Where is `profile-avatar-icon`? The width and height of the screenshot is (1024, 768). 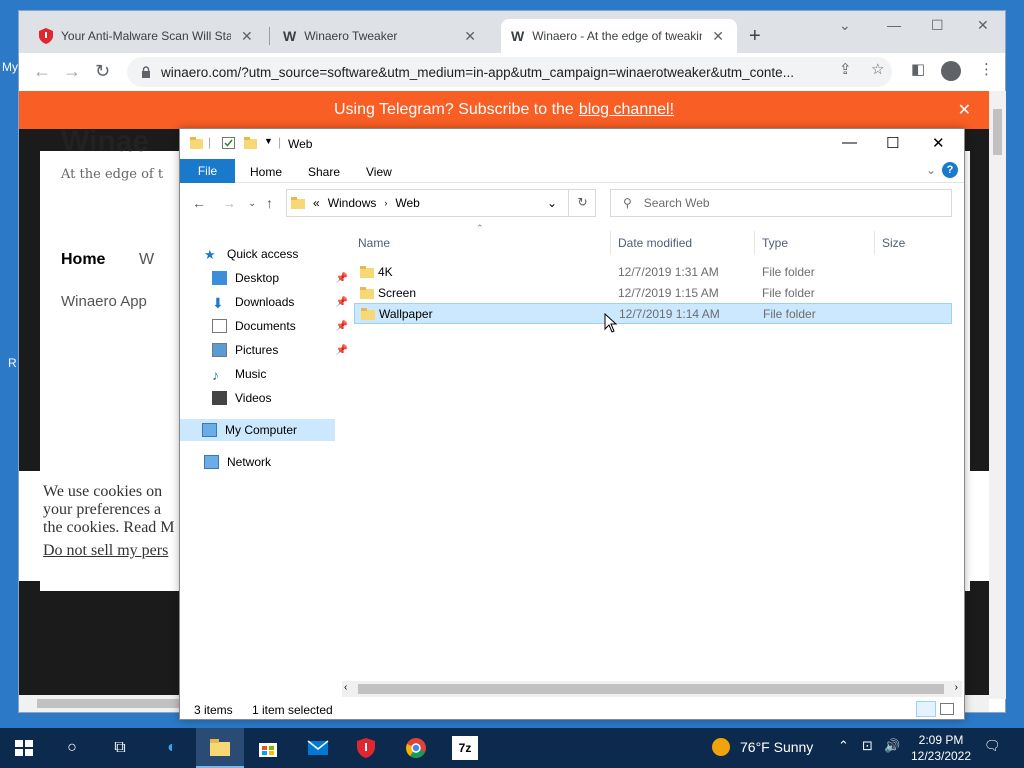
profile-avatar-icon is located at coordinates (951, 71).